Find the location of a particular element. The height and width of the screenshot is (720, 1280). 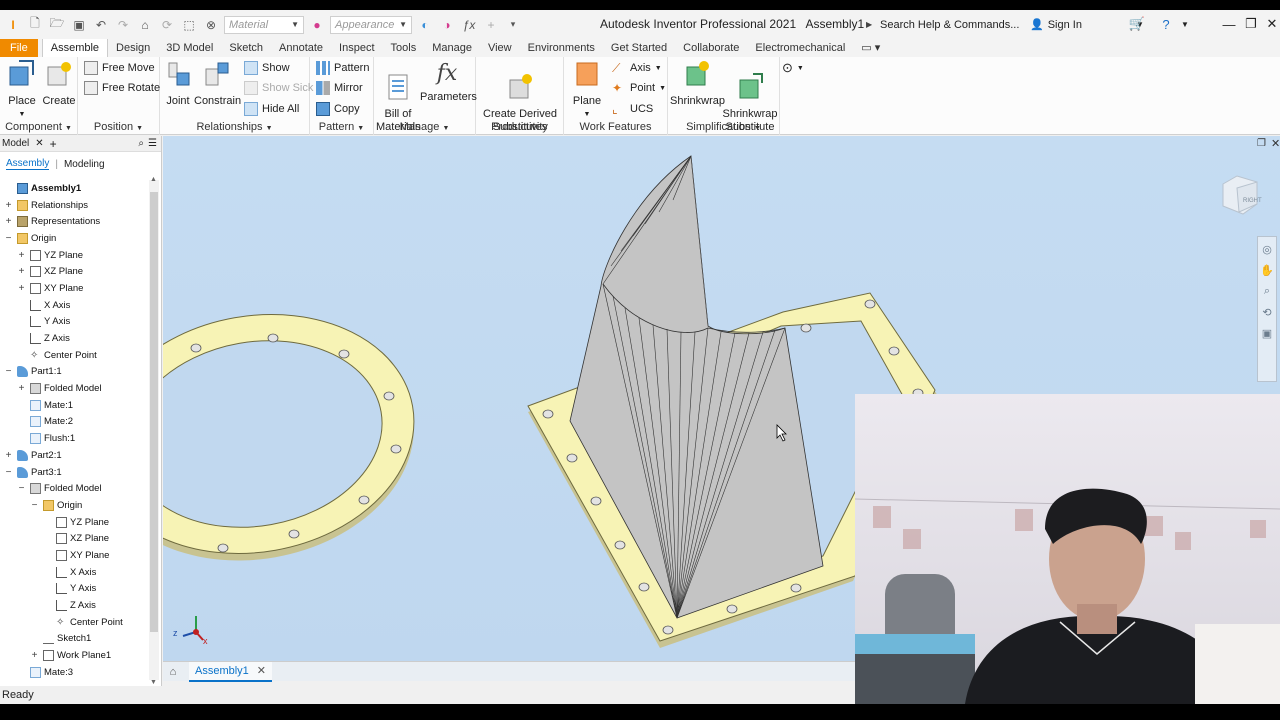

bom-button: Bill of Materials is located at coordinates (398, 103).